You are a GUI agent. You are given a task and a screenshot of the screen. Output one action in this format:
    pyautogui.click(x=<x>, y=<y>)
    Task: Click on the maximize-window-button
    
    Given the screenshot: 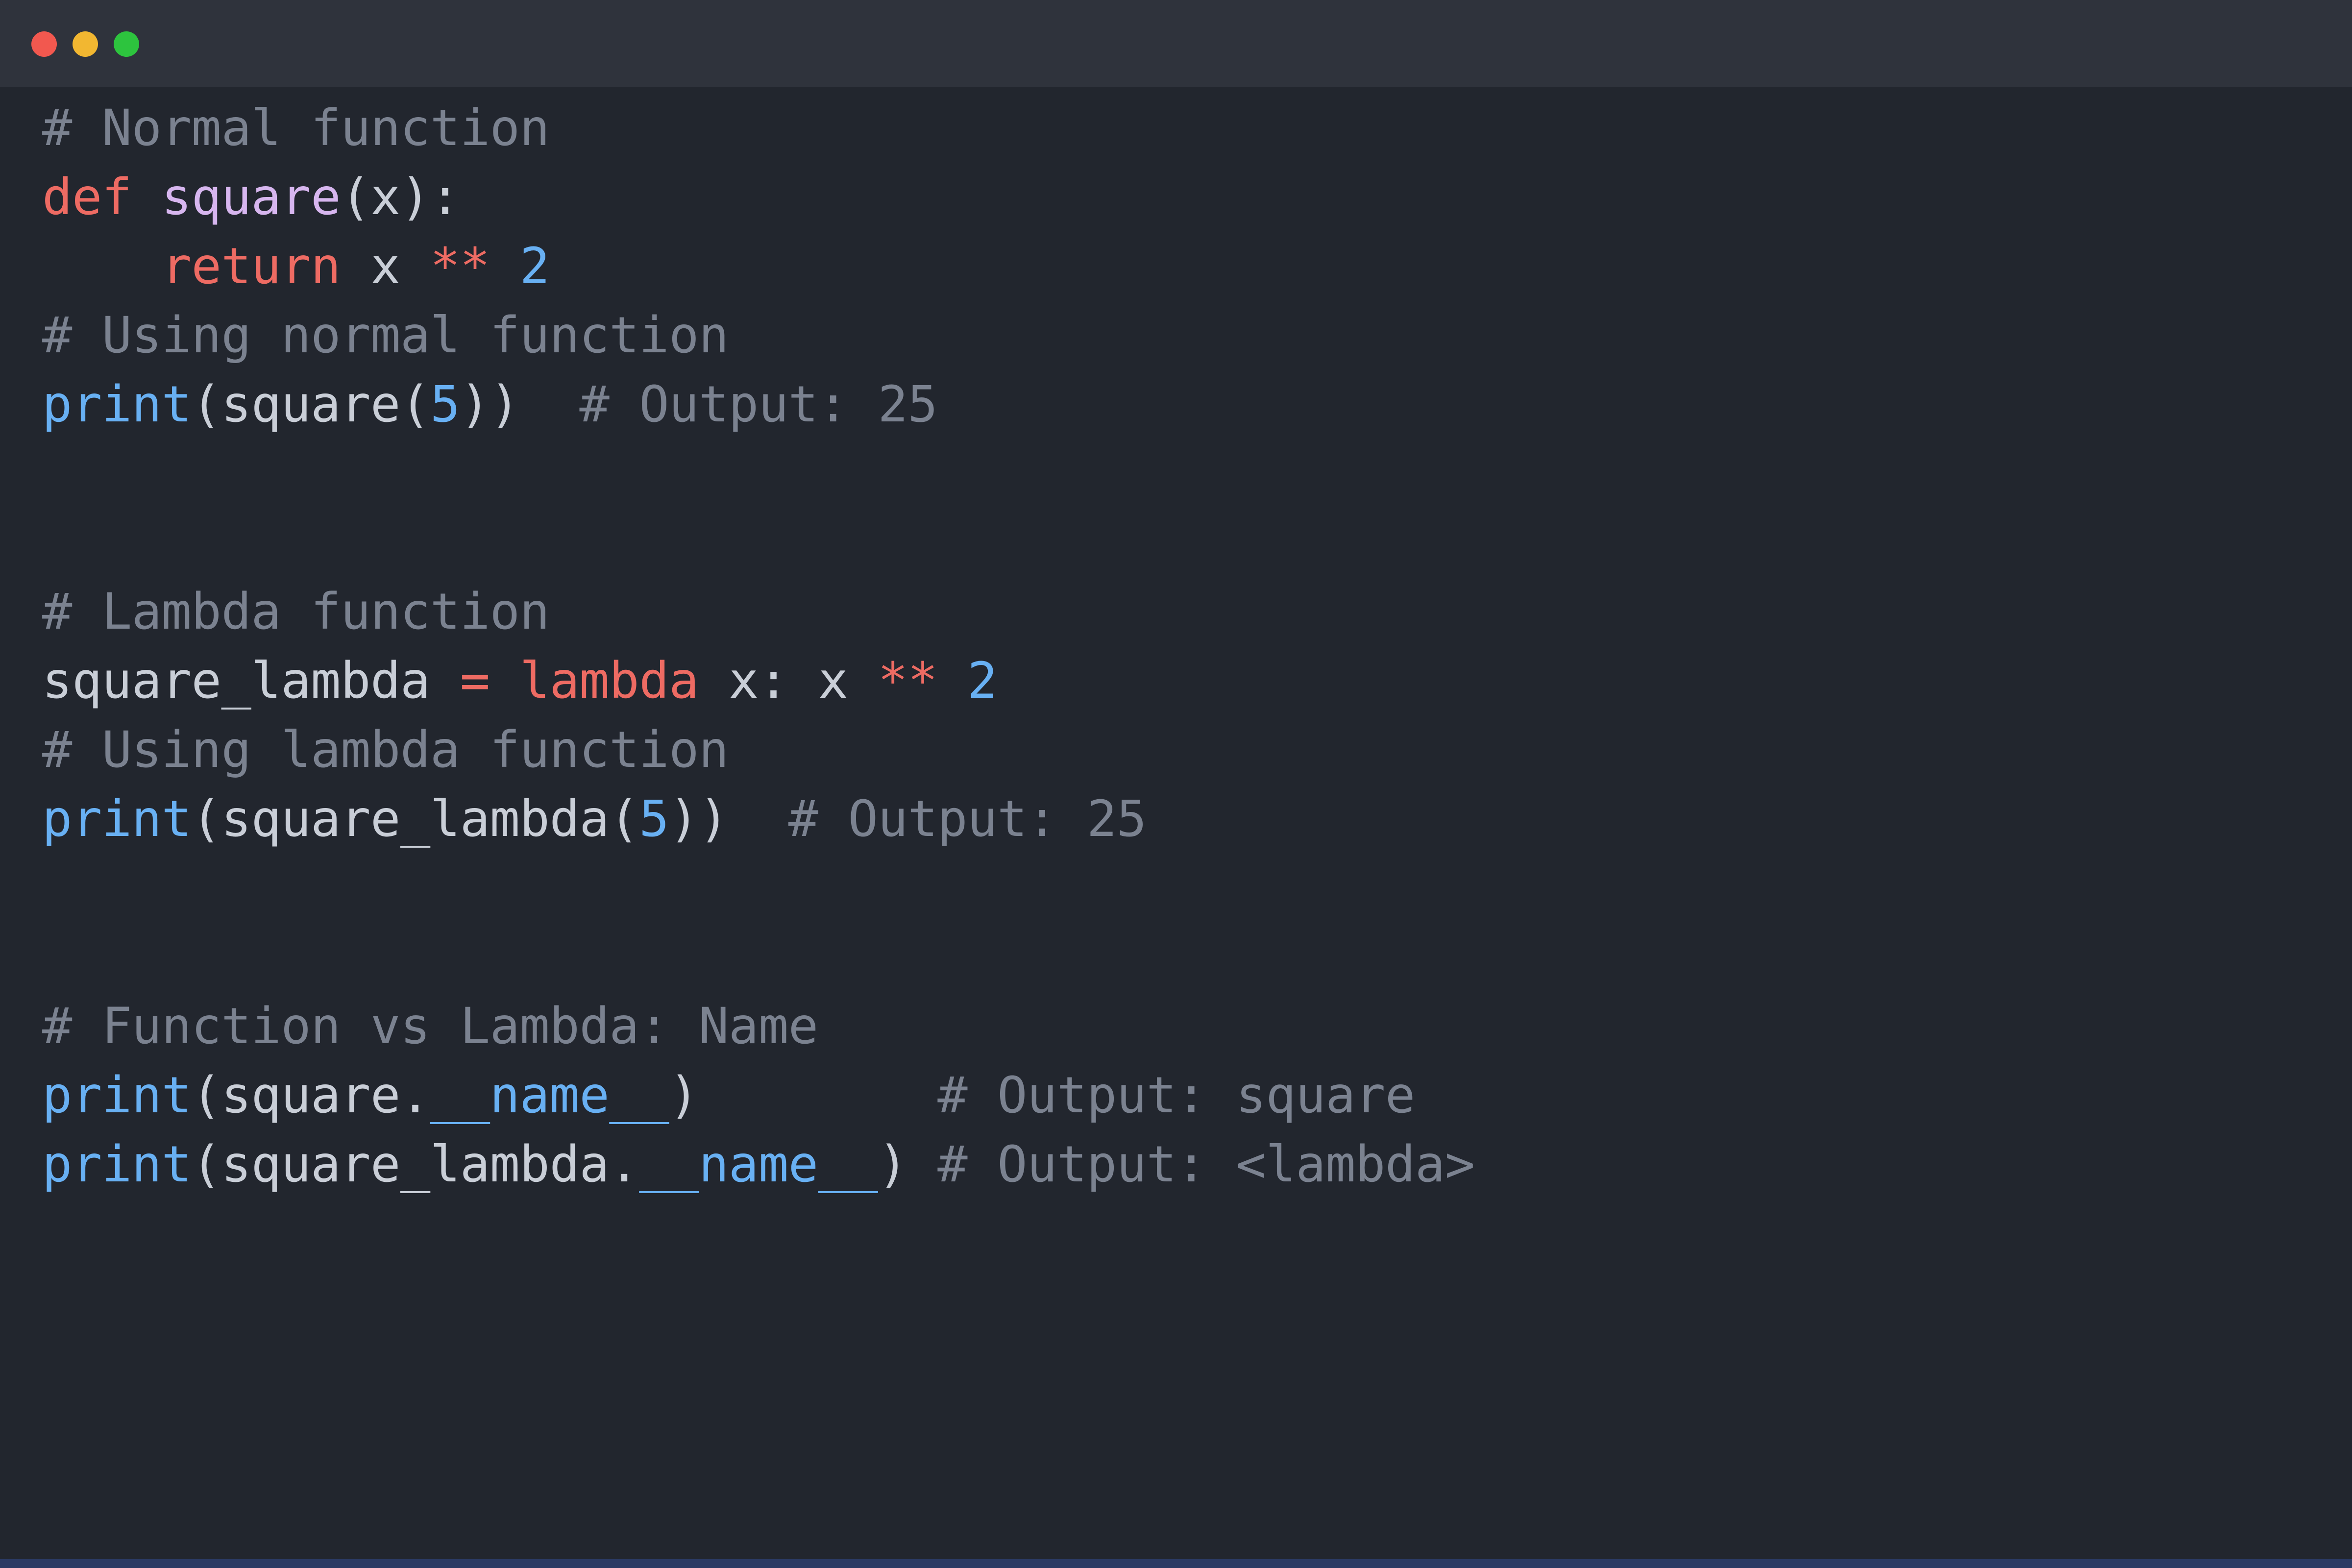 What is the action you would take?
    pyautogui.click(x=127, y=44)
    